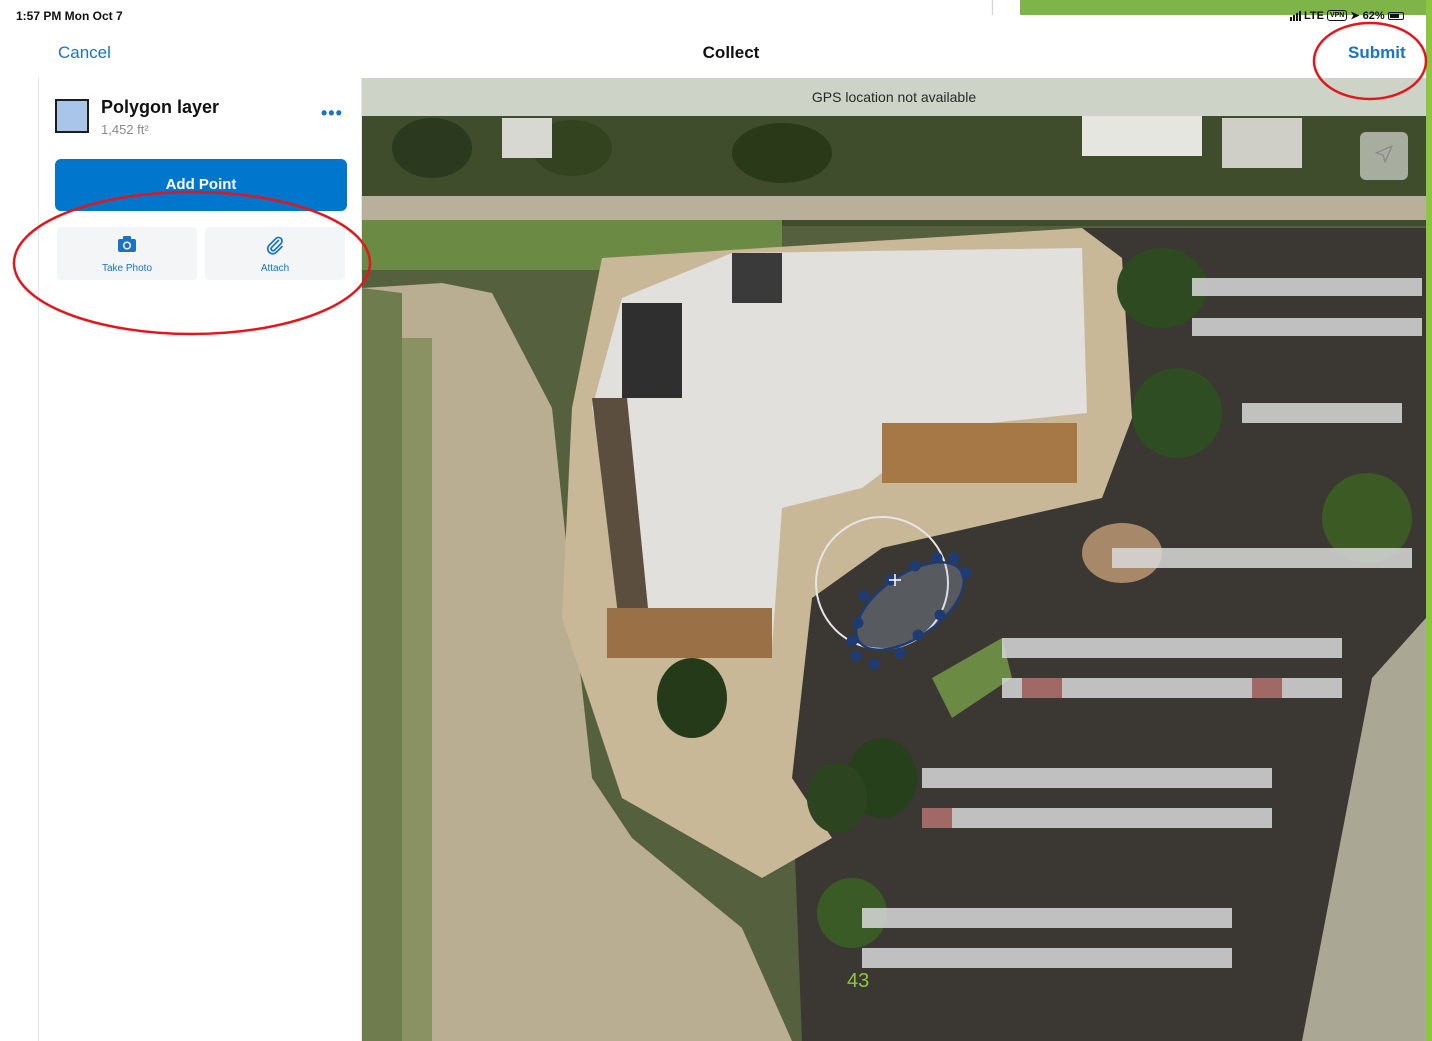 The image size is (1432, 1041). Describe the element at coordinates (332, 113) in the screenshot. I see `more-options-button: •••` at that location.